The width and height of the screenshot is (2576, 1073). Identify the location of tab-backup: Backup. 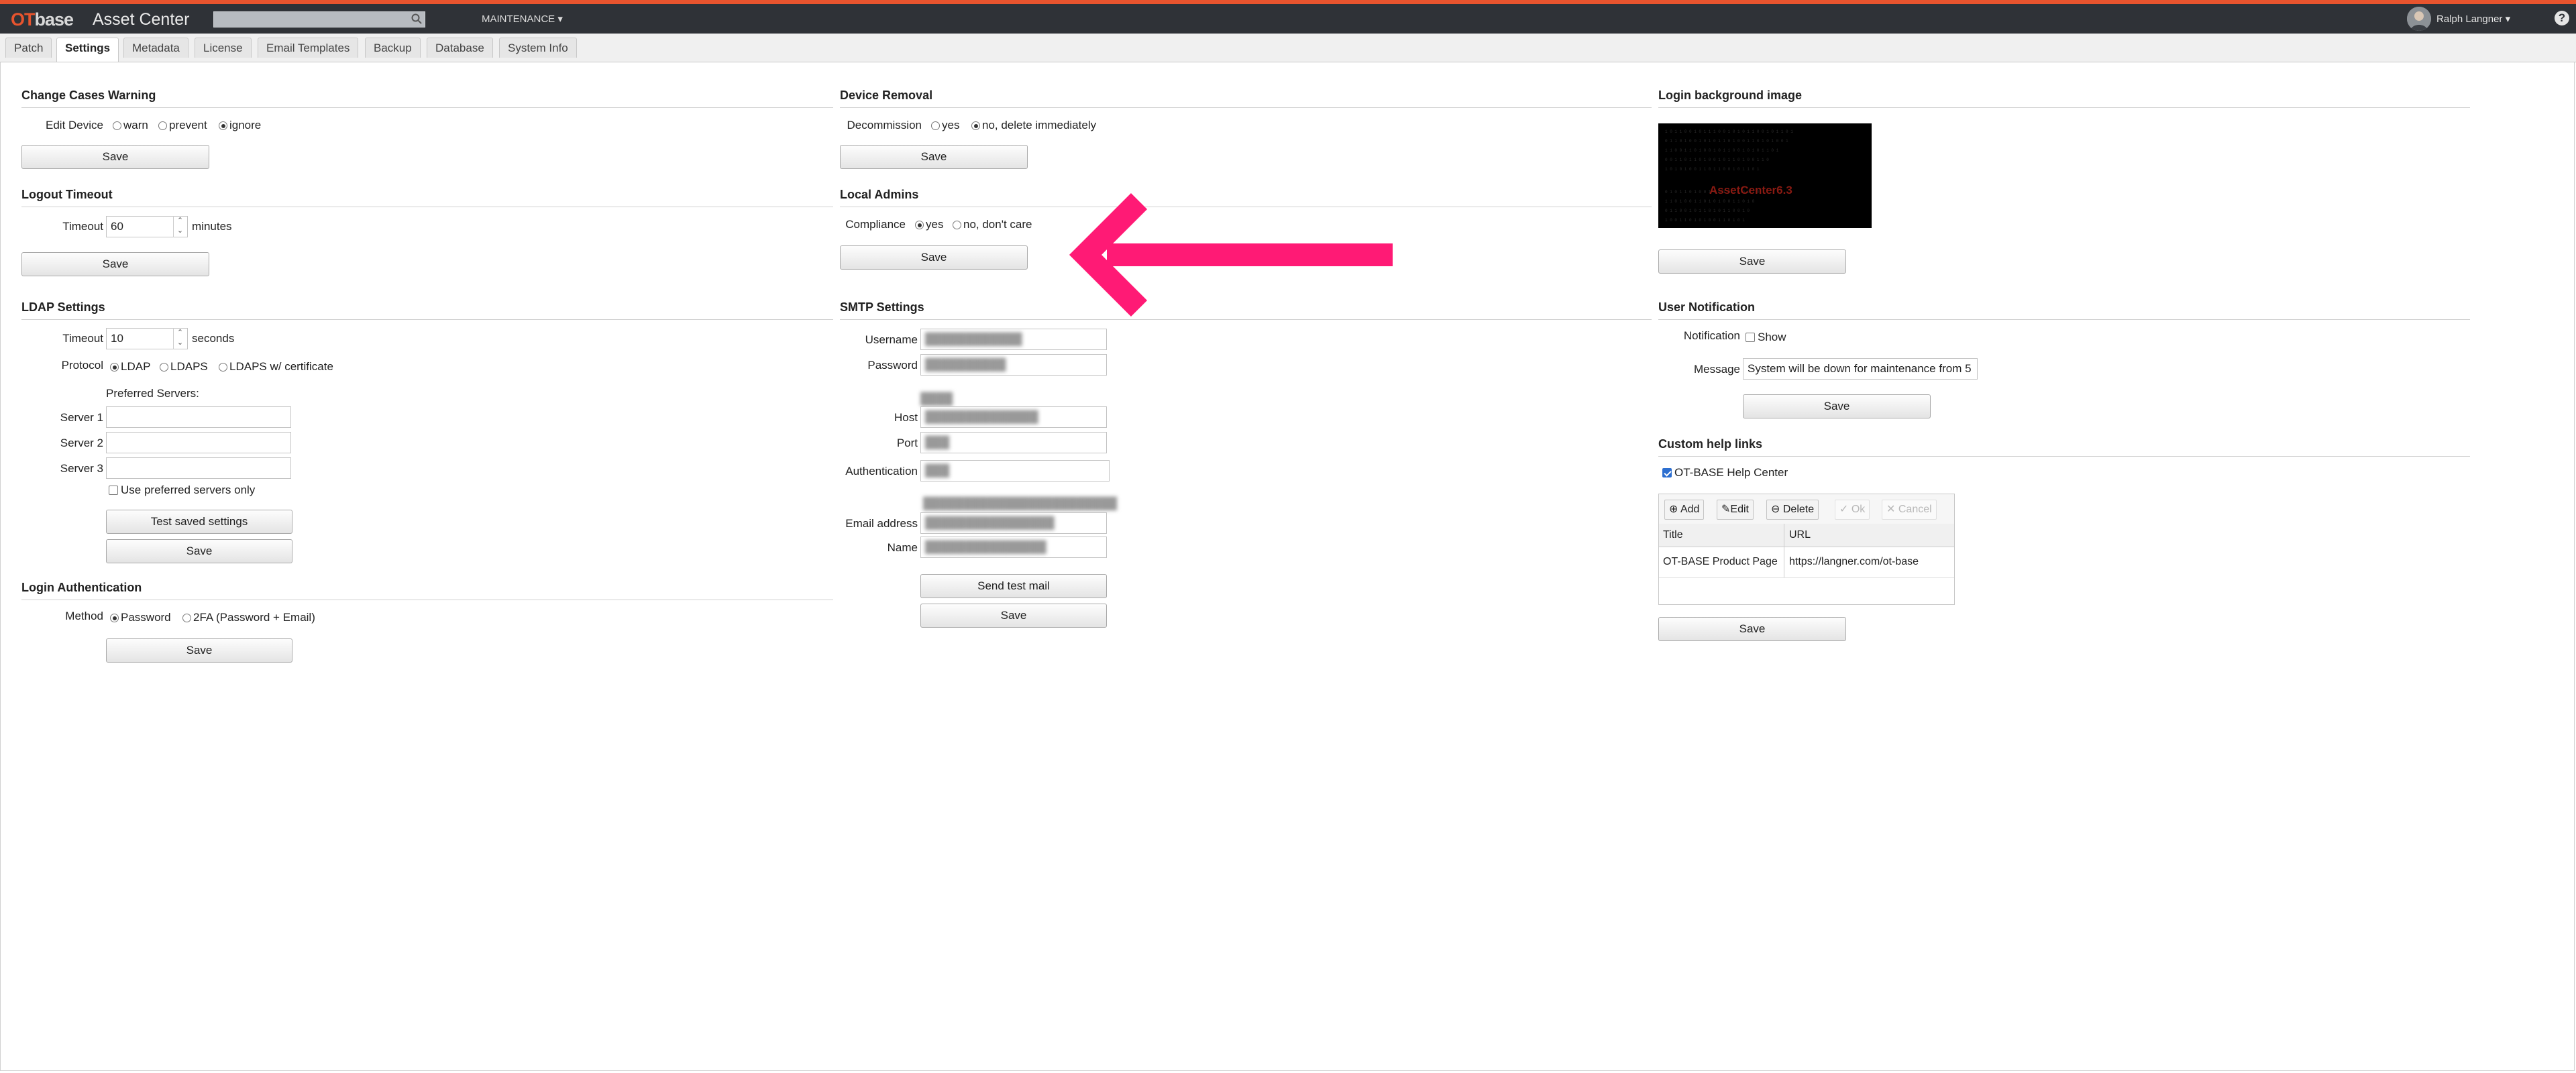
(393, 48).